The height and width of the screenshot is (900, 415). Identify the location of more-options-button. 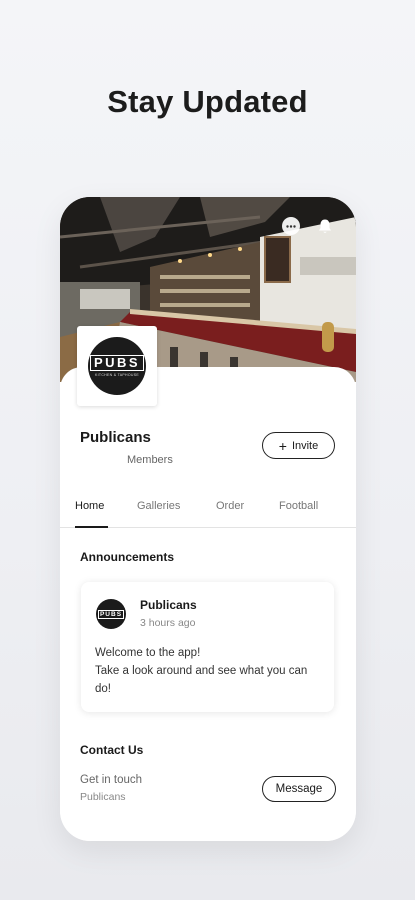
(291, 226).